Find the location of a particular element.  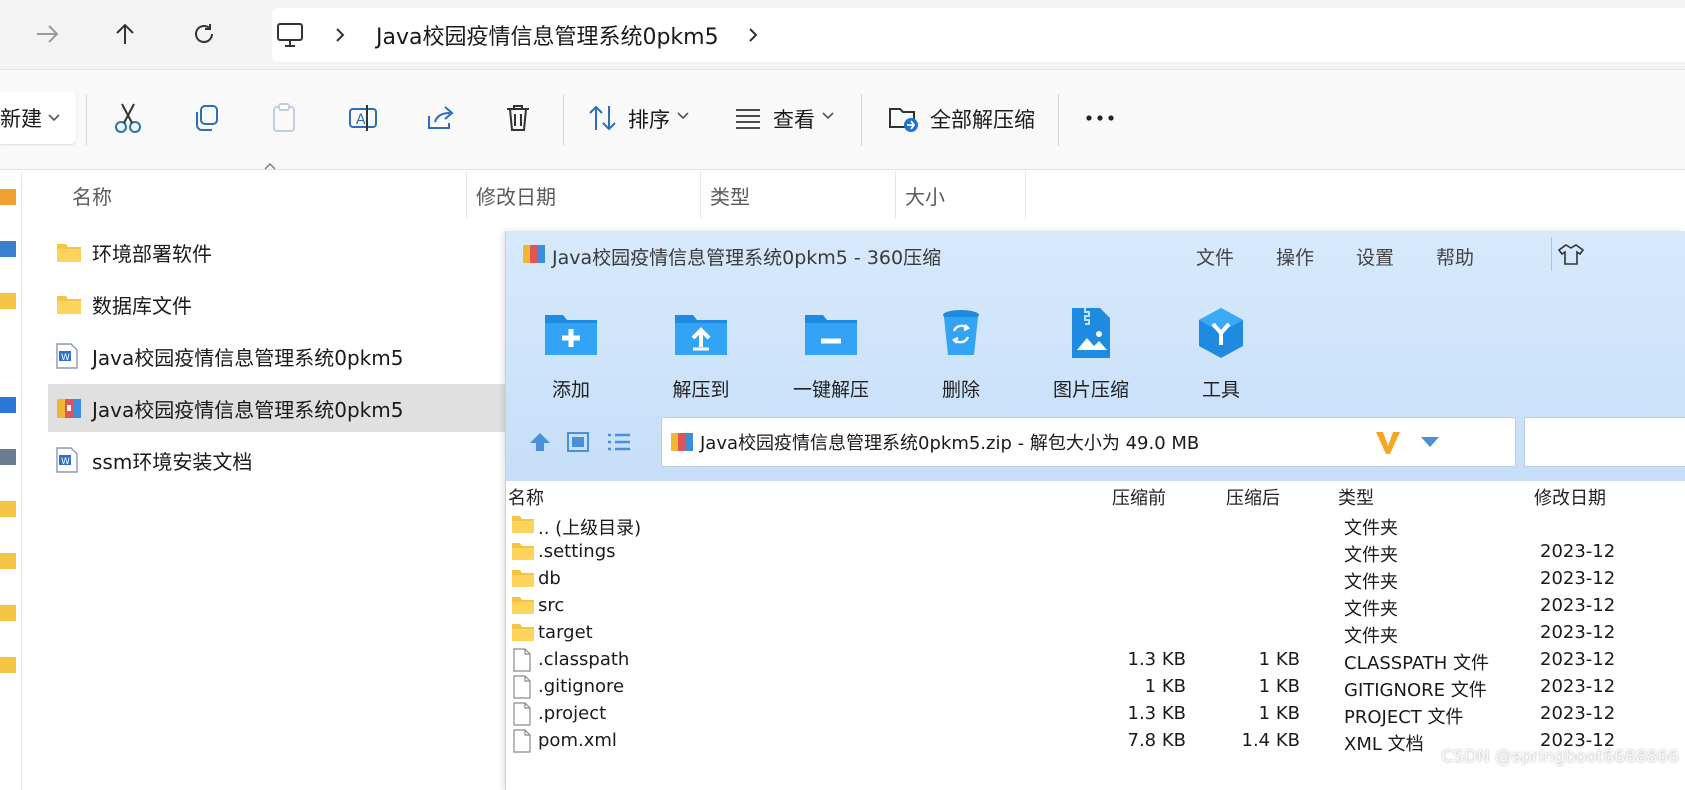

new-label: 新建 is located at coordinates (21, 119).